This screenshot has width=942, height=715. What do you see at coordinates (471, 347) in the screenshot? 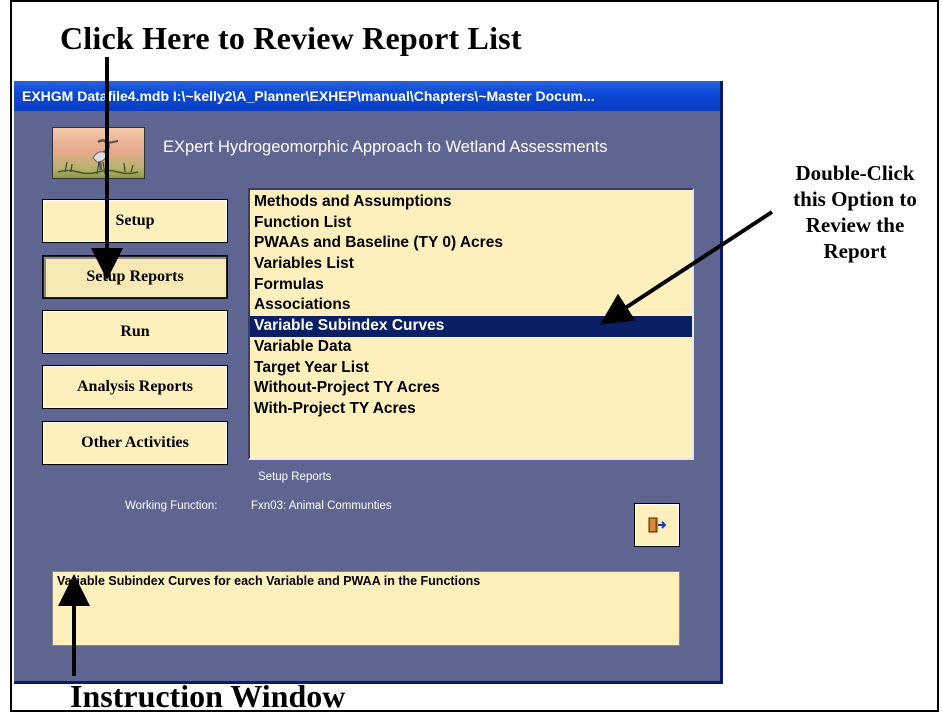
I see `list-item: Variable Data` at bounding box center [471, 347].